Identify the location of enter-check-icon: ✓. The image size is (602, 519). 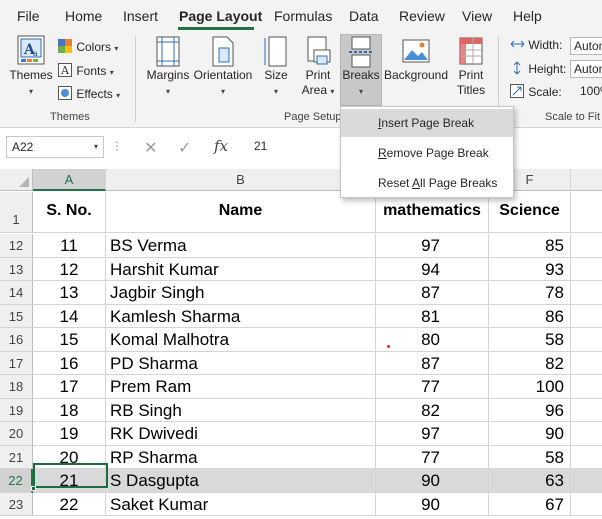
(184, 148).